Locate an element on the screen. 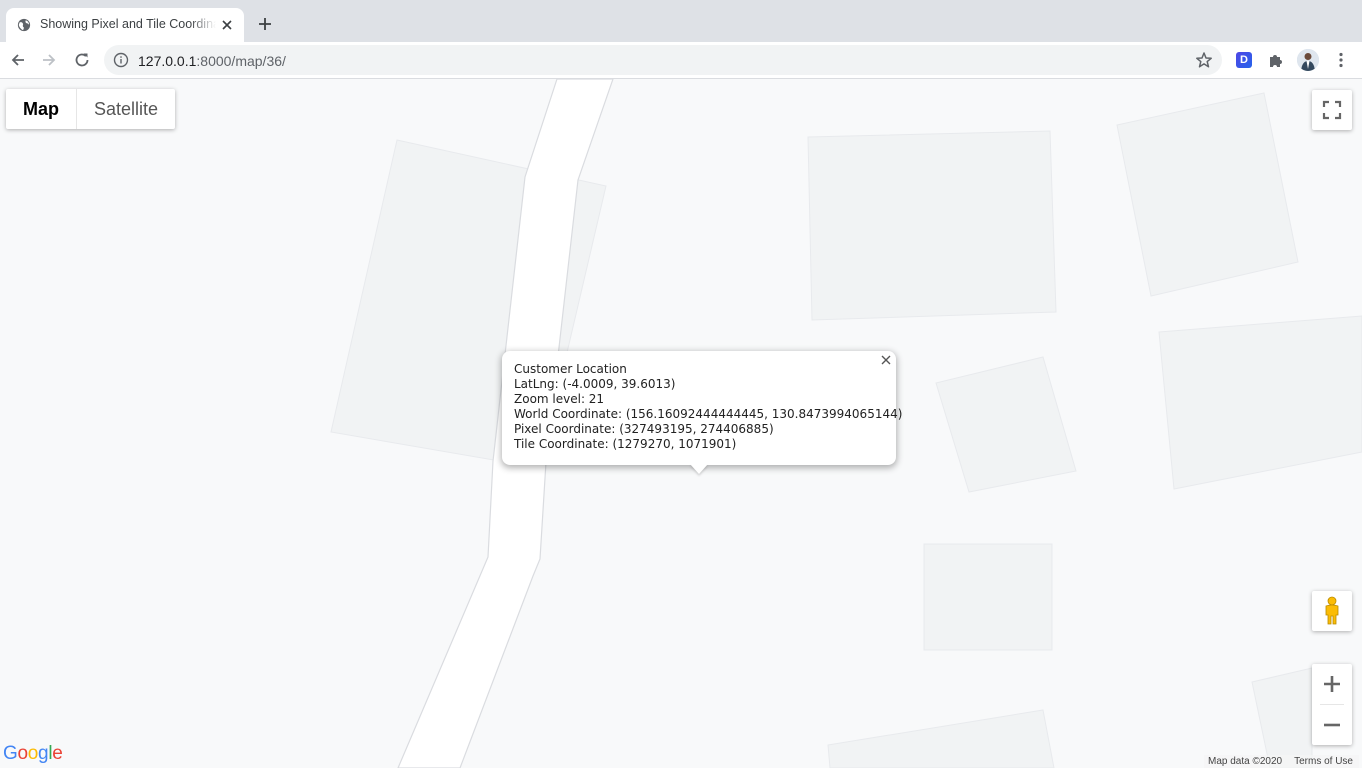 This screenshot has width=1362, height=768. fullscreen-button is located at coordinates (1332, 110).